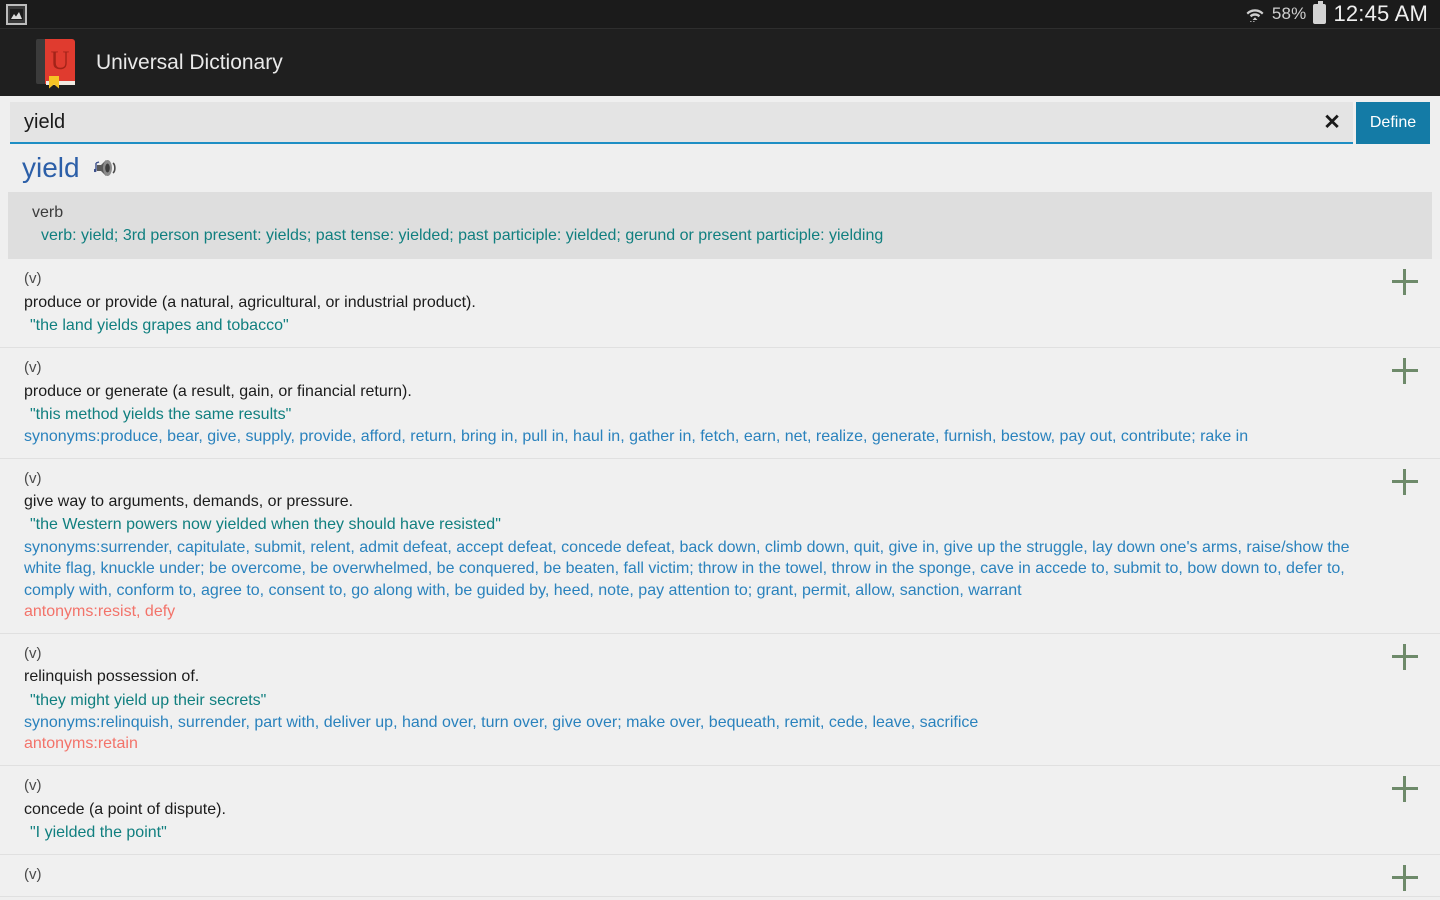 Image resolution: width=1440 pixels, height=900 pixels. I want to click on headword-row: yield, so click(720, 168).